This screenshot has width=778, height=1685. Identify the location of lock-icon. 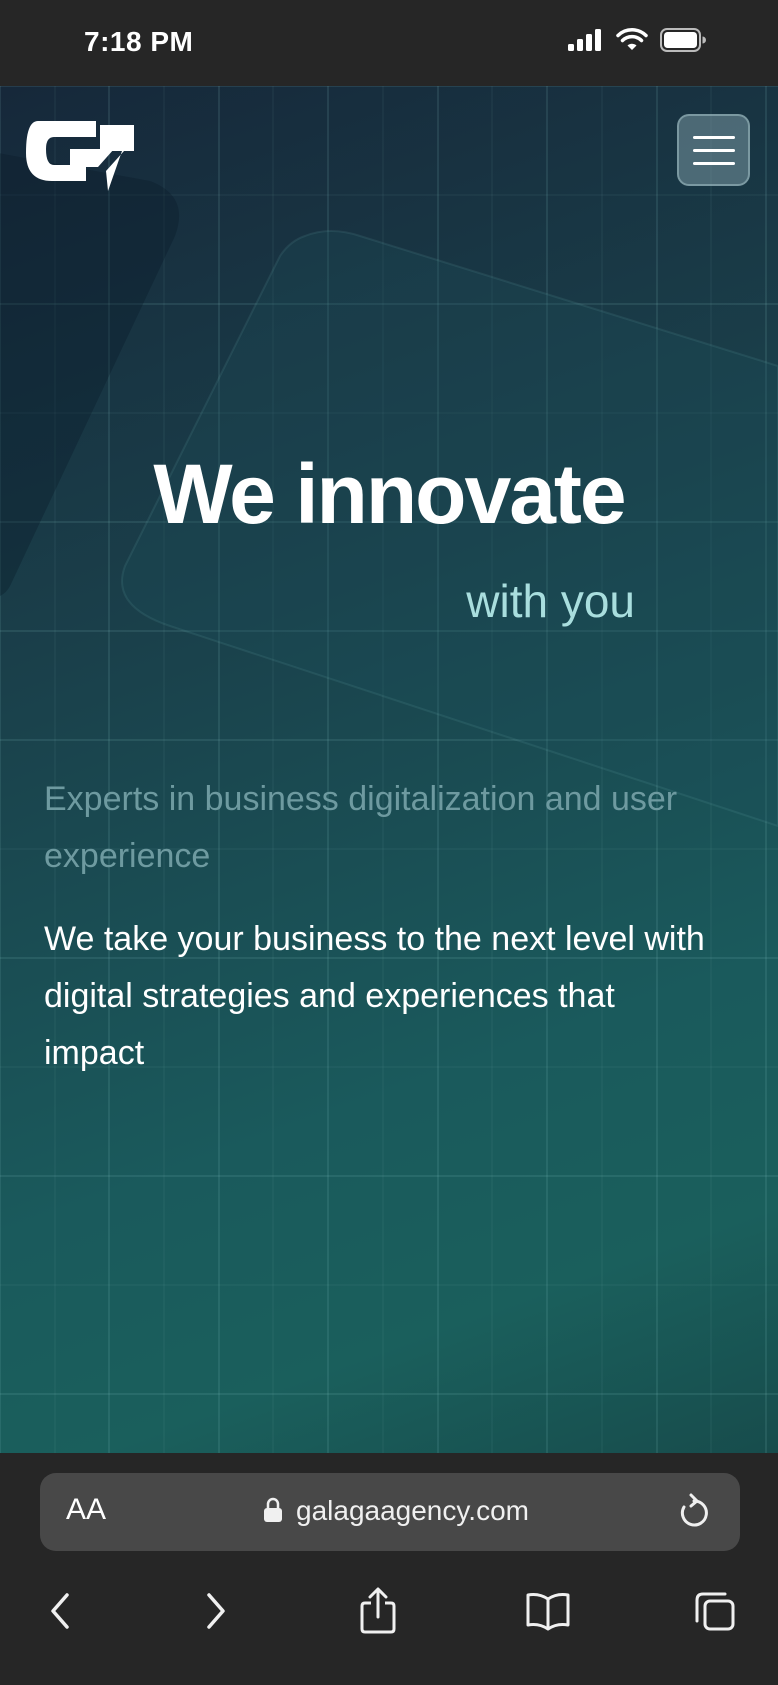
(273, 1509).